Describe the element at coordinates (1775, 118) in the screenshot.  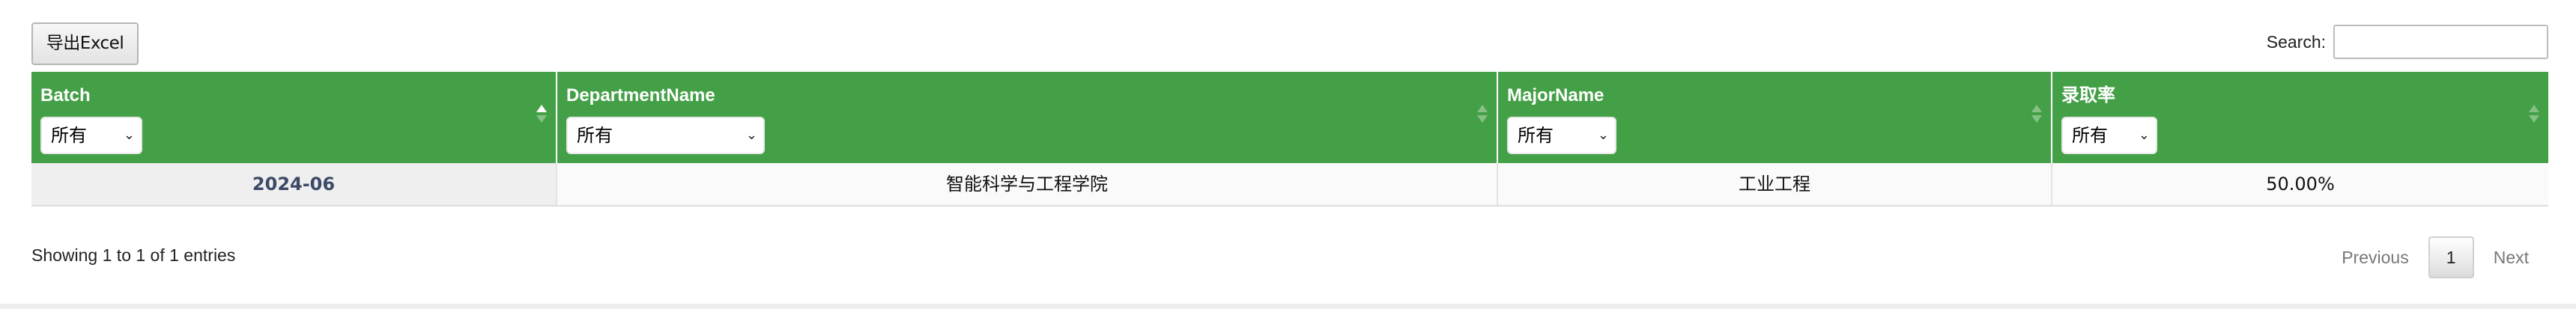
I see `column-header-major: MajorName 所有 ⌄` at that location.